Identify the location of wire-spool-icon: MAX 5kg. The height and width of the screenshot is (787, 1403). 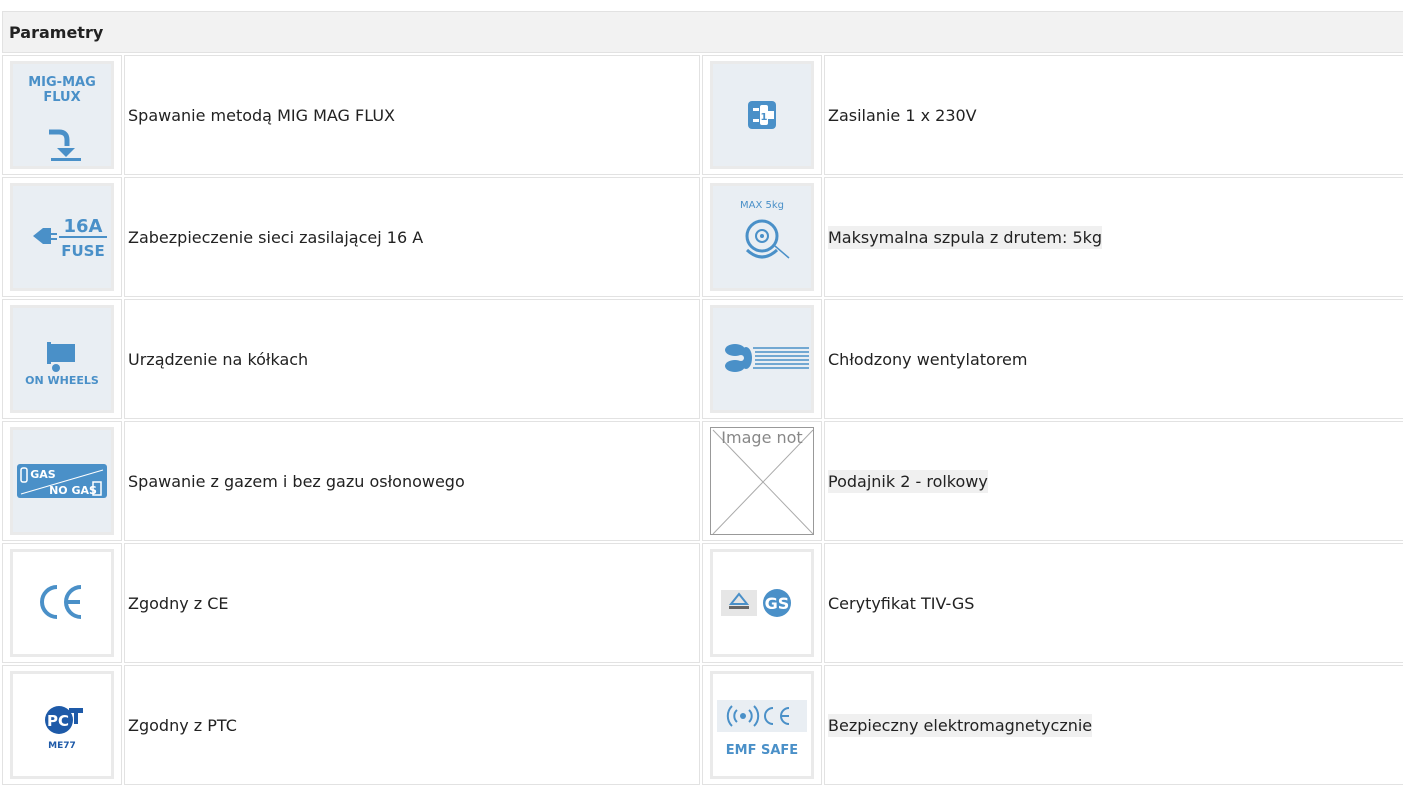
(762, 237).